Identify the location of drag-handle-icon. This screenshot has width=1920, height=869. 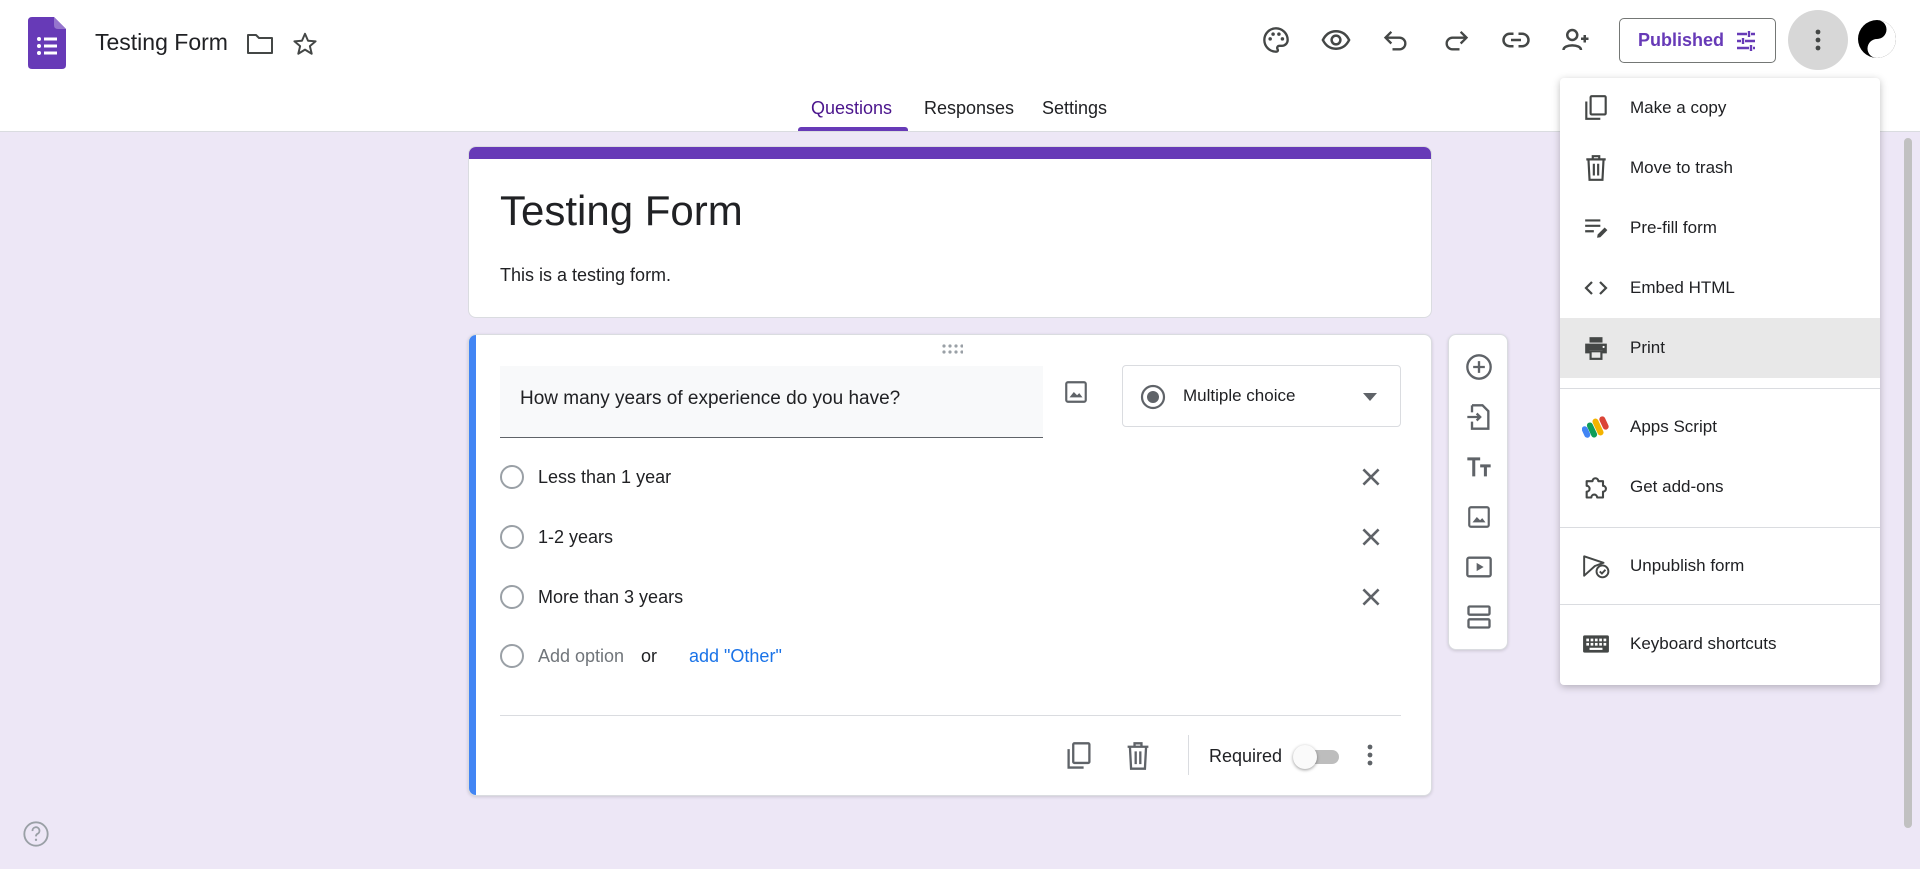
(952, 349).